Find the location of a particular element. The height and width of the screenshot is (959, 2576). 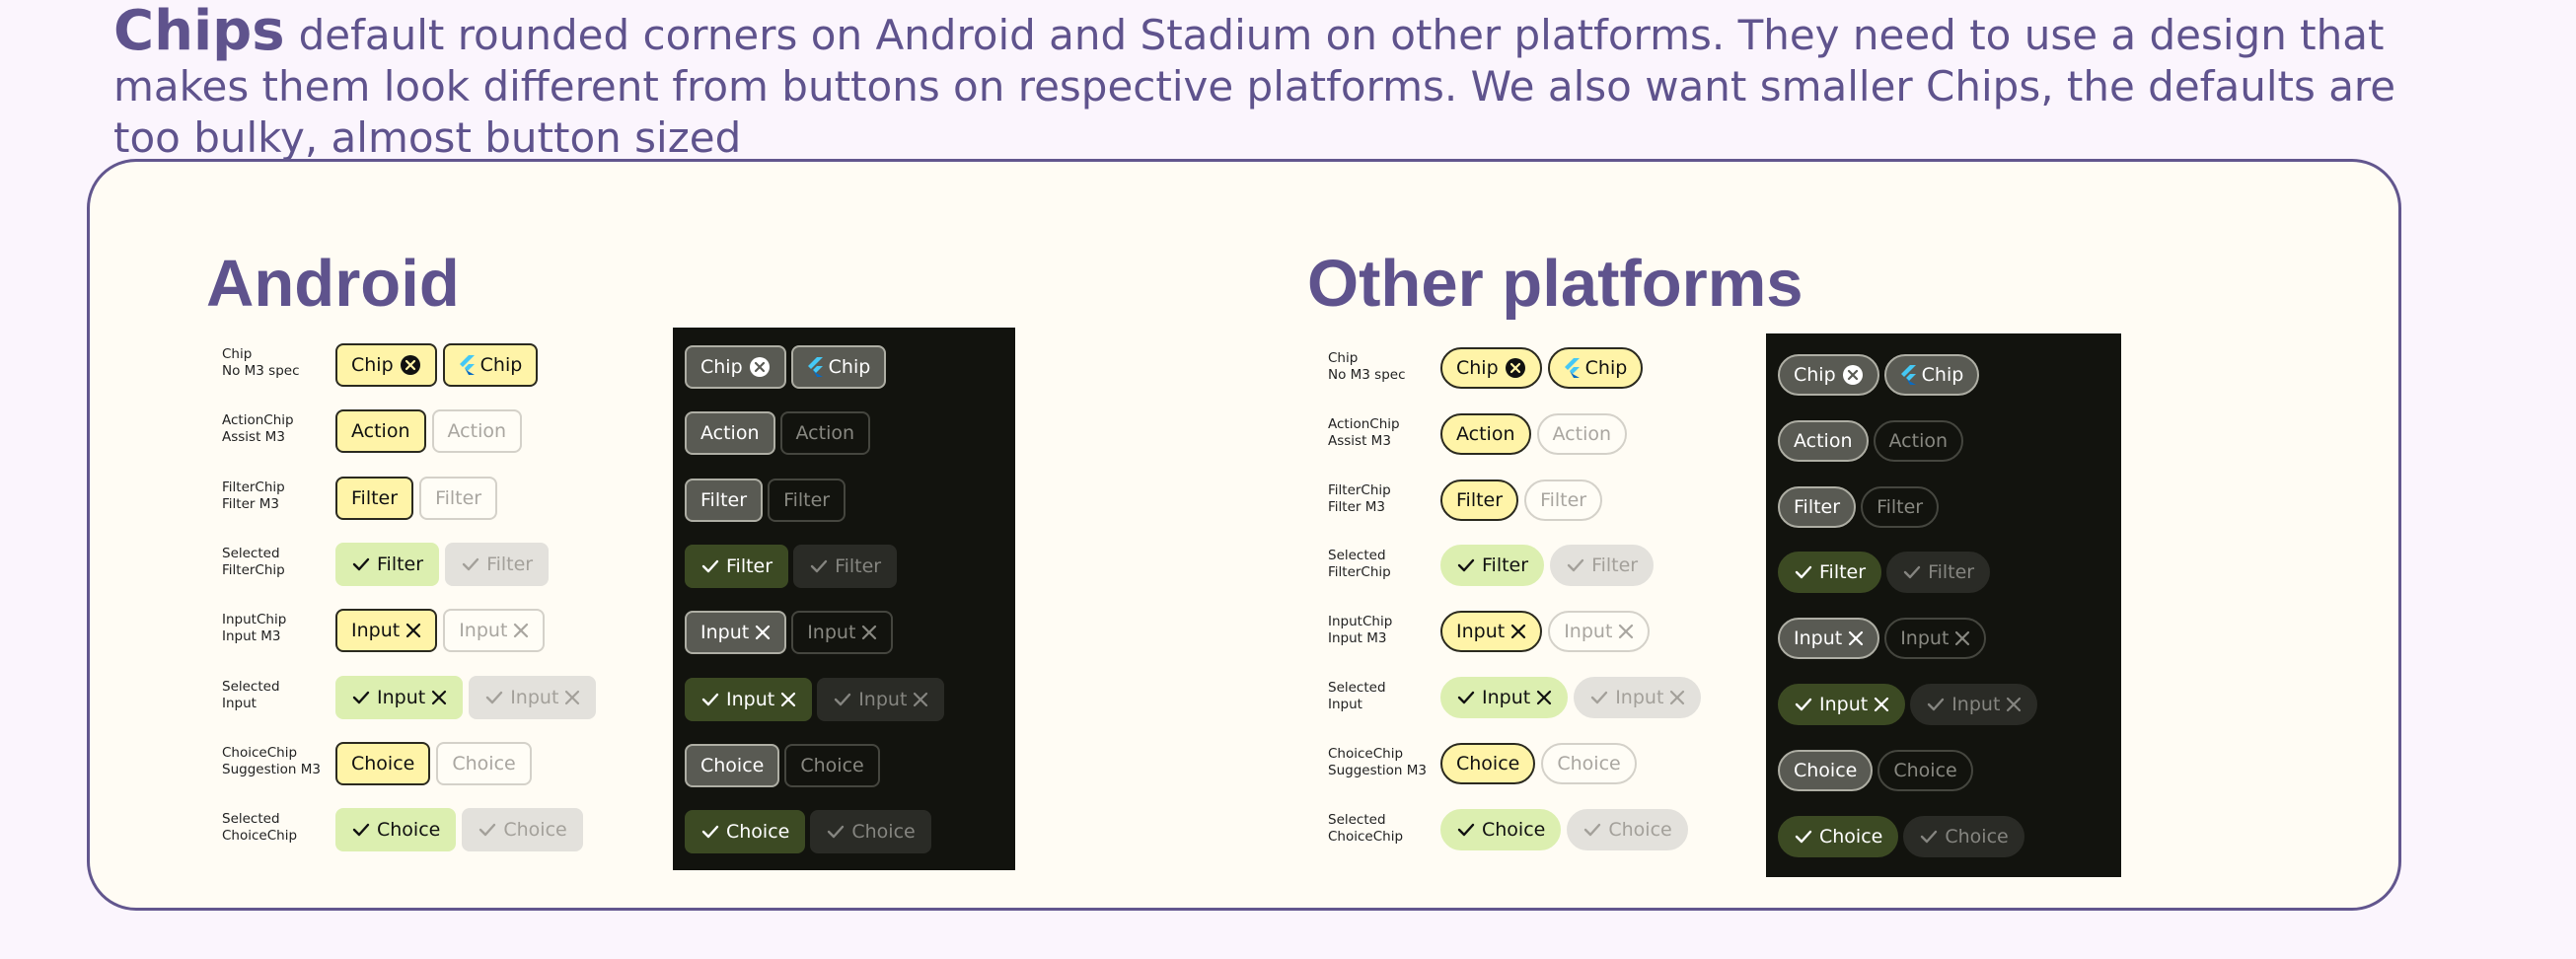

flutter-logo-icon is located at coordinates (467, 365).